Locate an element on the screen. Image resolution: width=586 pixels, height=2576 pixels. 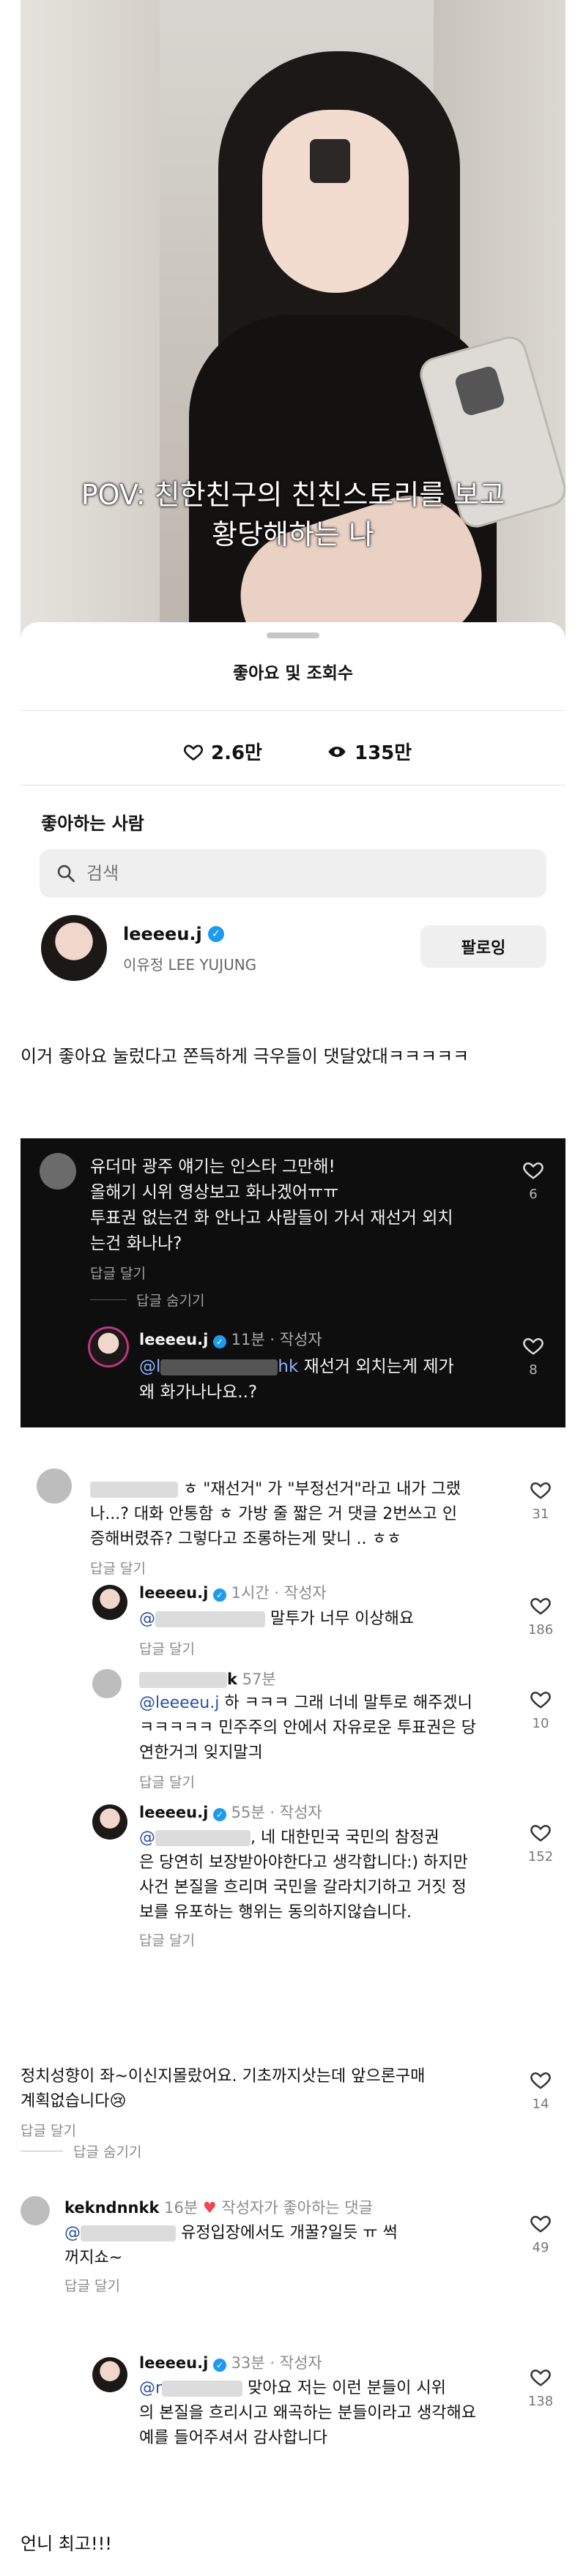
comment-like: 14 is located at coordinates (541, 2090).